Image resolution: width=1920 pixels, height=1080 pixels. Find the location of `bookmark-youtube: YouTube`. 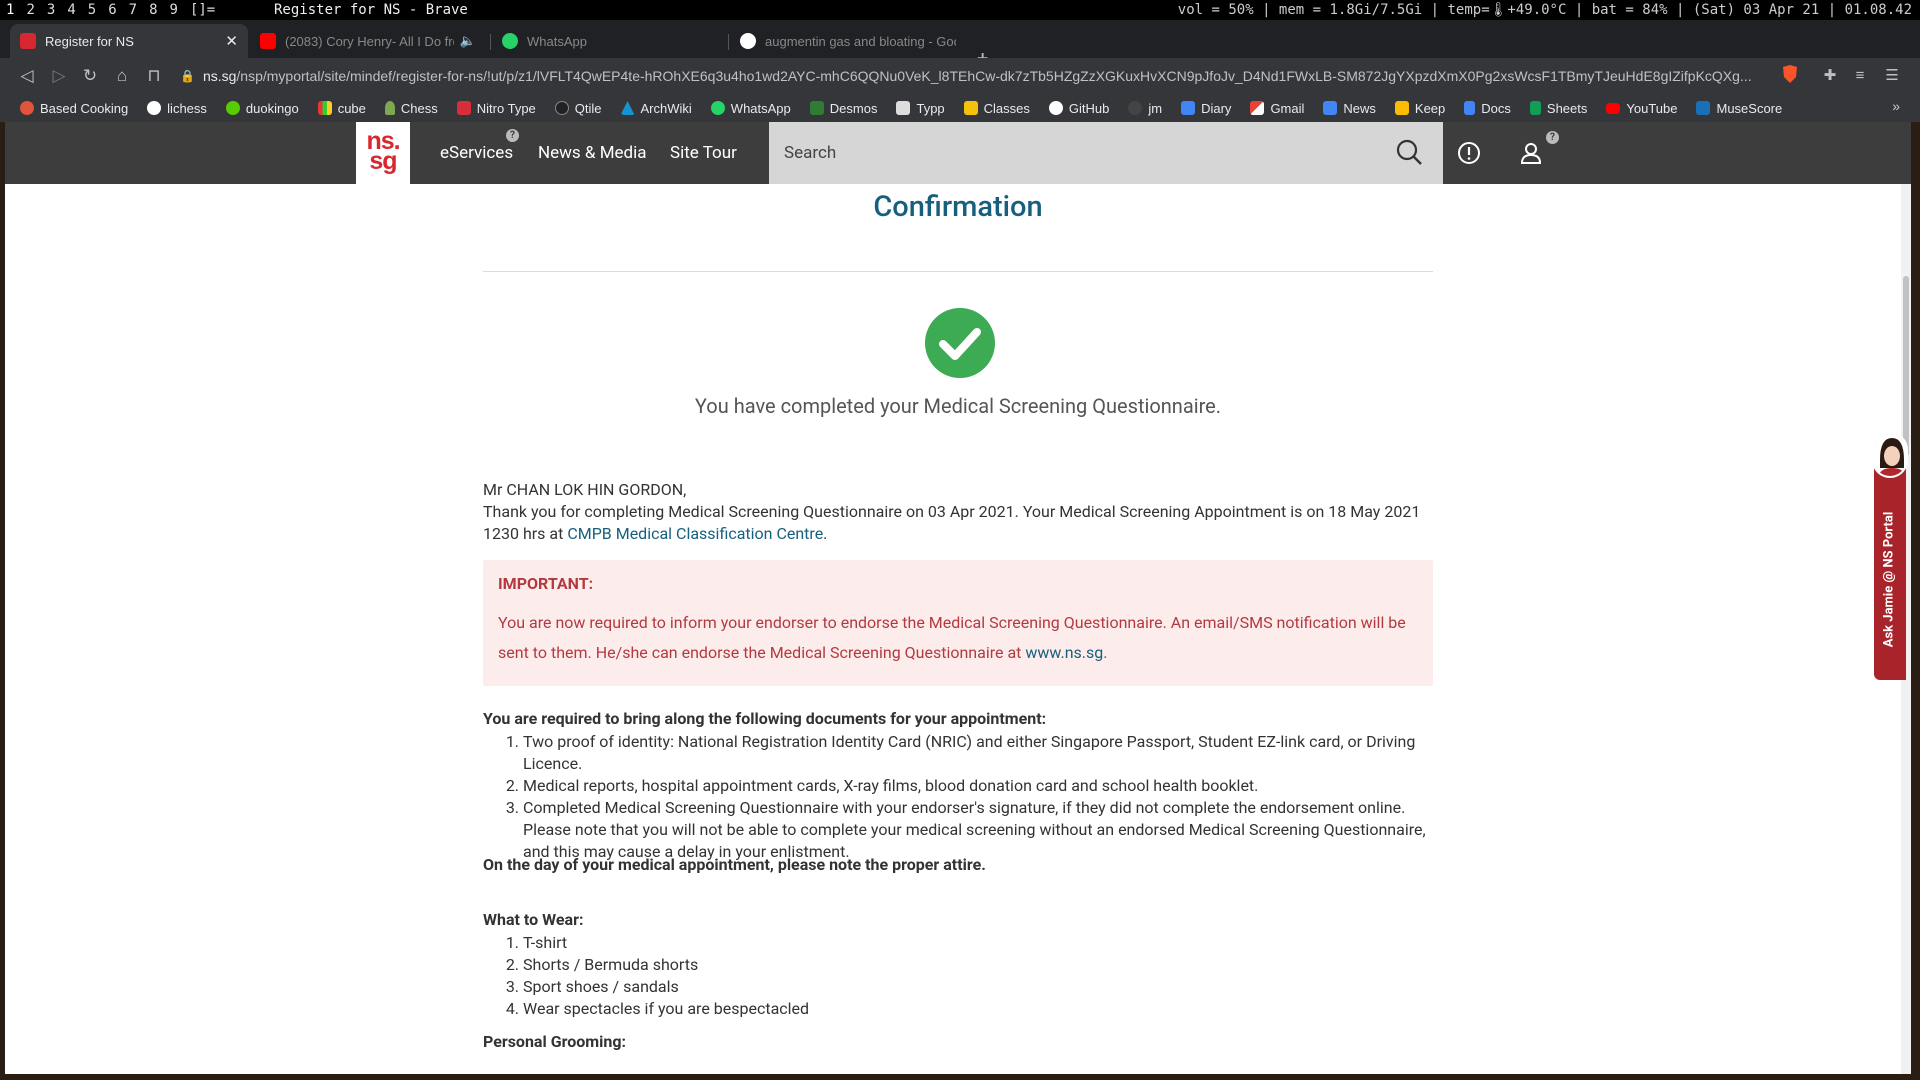

bookmark-youtube: YouTube is located at coordinates (1641, 108).